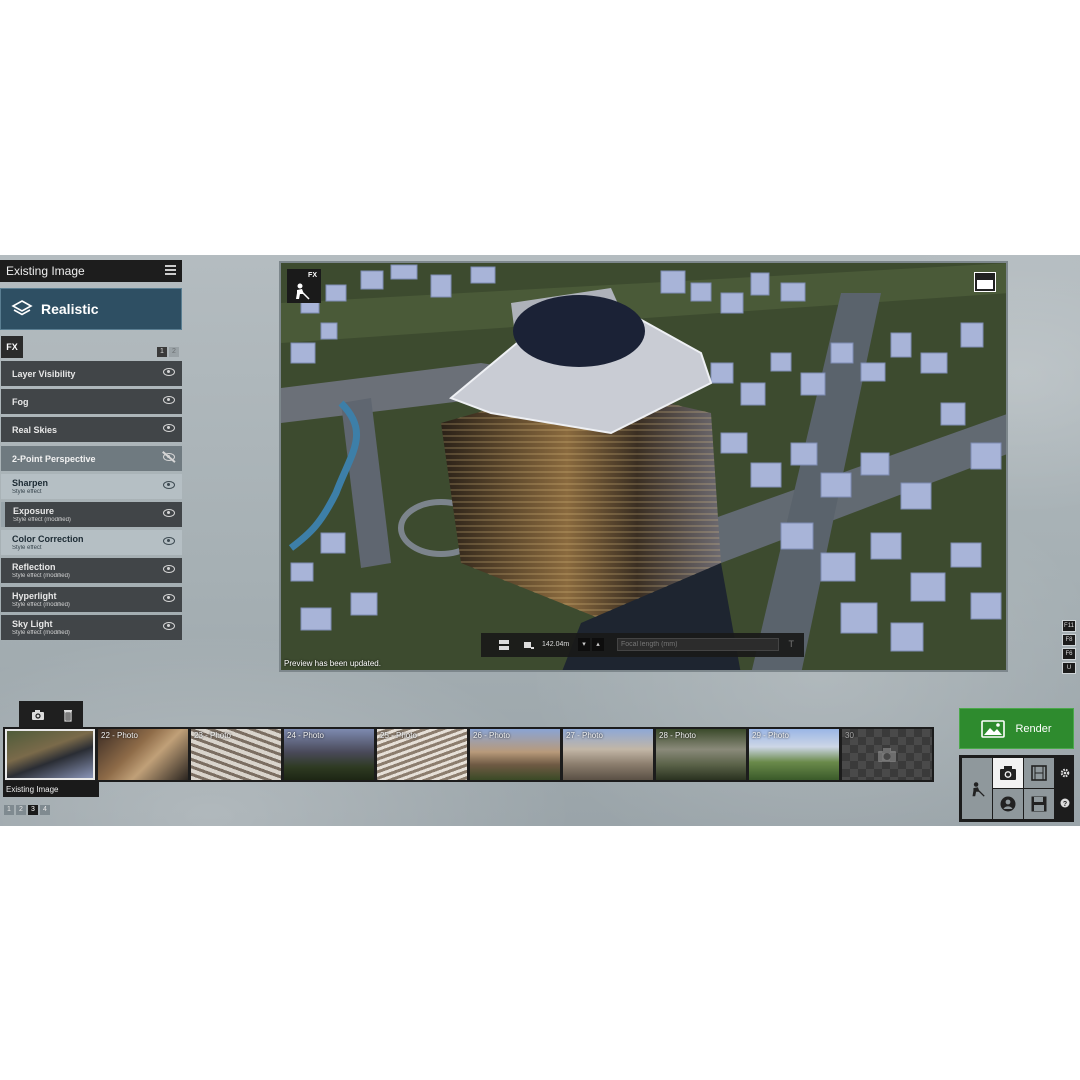 The image size is (1080, 1080). Describe the element at coordinates (1069, 647) in the screenshot. I see `hotkey-list: F11 F8 F6 U` at that location.